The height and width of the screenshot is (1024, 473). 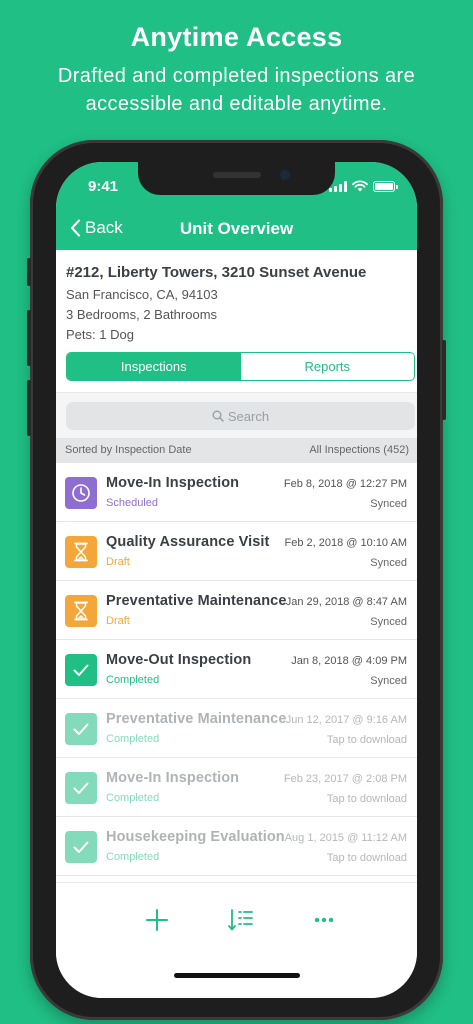 What do you see at coordinates (237, 175) in the screenshot?
I see `speaker` at bounding box center [237, 175].